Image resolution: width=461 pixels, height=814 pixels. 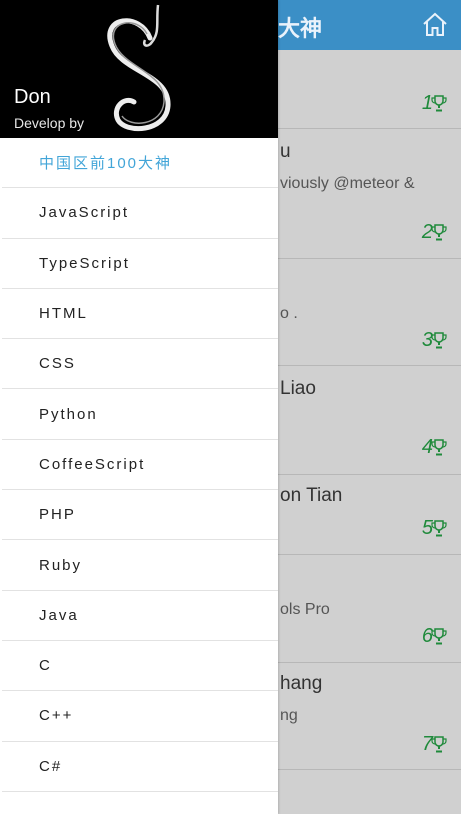 I want to click on s-logo, so click(x=139, y=68).